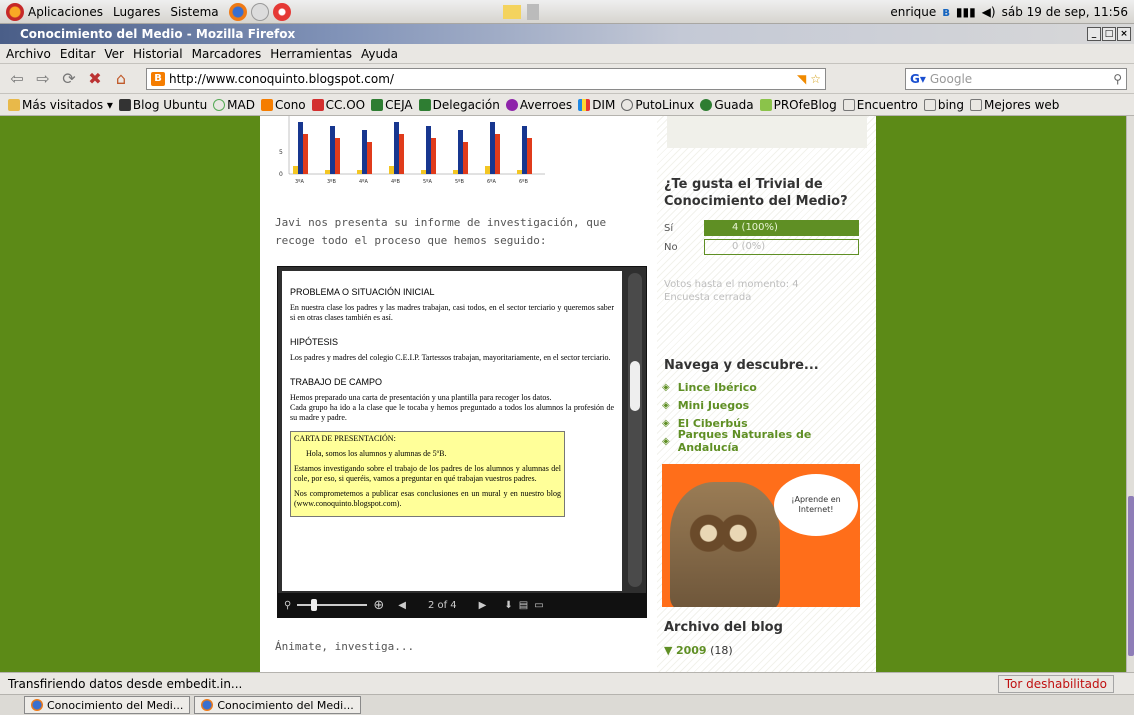 The image size is (1134, 715). Describe the element at coordinates (1124, 34) in the screenshot. I see `close-button: ×` at that location.